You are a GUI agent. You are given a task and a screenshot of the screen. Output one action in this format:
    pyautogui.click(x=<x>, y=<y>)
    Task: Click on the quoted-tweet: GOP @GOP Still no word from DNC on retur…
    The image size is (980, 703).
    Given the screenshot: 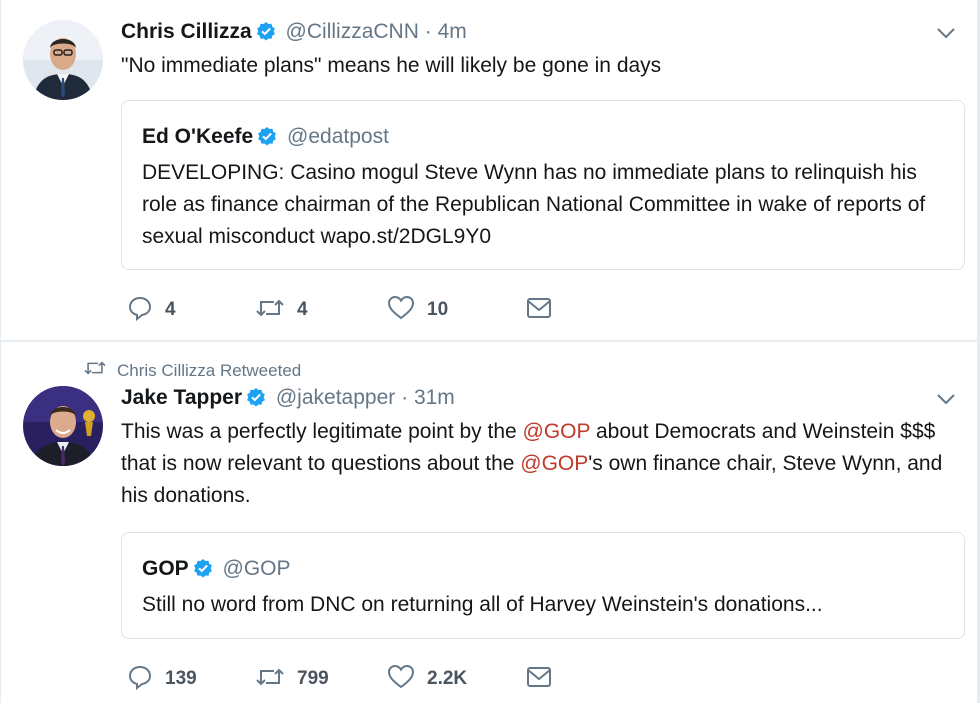 What is the action you would take?
    pyautogui.click(x=543, y=585)
    